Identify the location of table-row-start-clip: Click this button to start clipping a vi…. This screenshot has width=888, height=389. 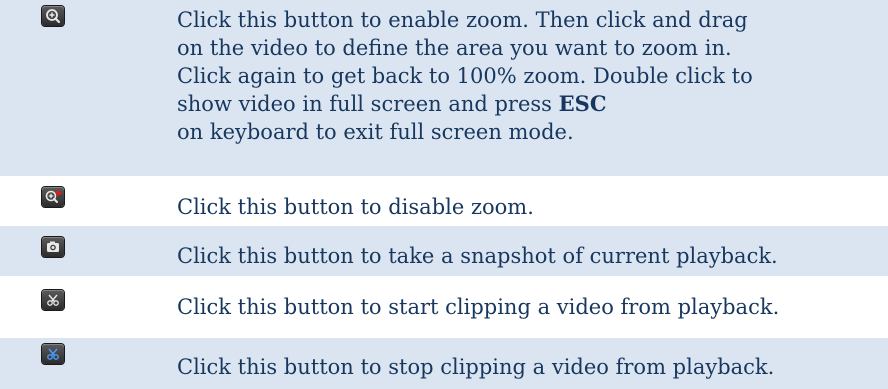
(444, 307).